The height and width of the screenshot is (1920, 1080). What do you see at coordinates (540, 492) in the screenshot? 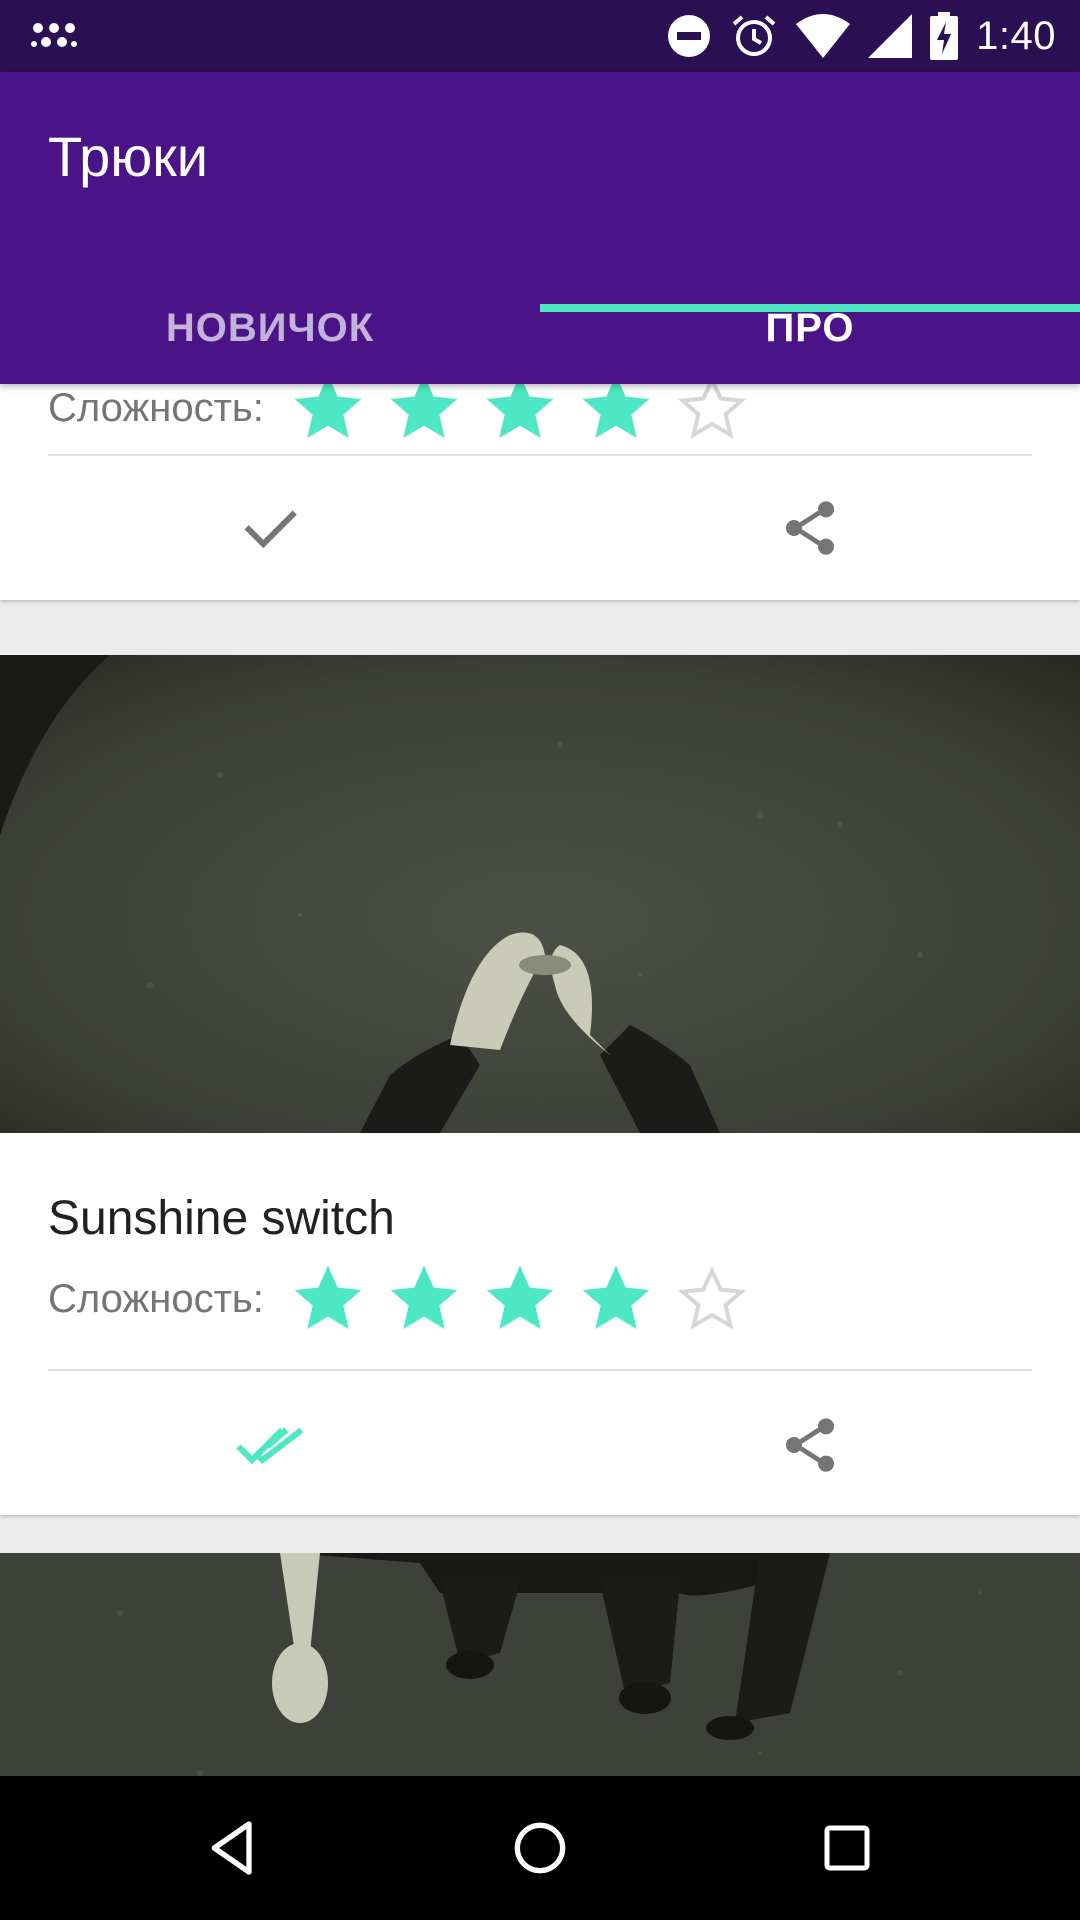
I see `trick-card: Сложность:` at bounding box center [540, 492].